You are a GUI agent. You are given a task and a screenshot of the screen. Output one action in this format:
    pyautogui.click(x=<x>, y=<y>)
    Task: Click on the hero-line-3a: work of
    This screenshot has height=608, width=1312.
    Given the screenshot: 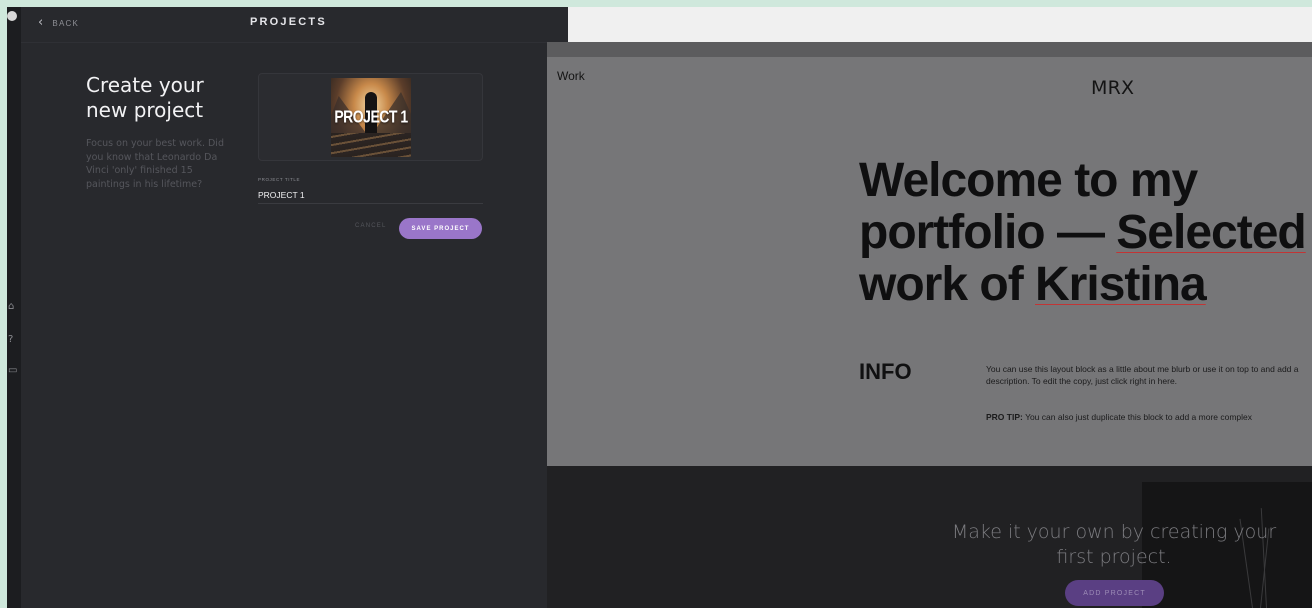 What is the action you would take?
    pyautogui.click(x=947, y=284)
    